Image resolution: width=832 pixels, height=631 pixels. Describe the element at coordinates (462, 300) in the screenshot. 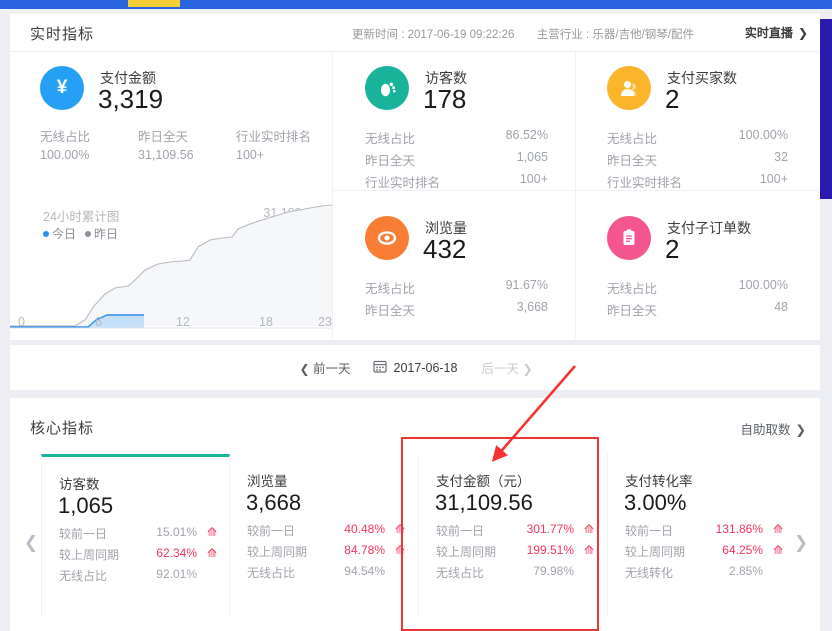

I see `metric-detail-rows: 无线占比 91.67% 昨日全天 3,668` at that location.